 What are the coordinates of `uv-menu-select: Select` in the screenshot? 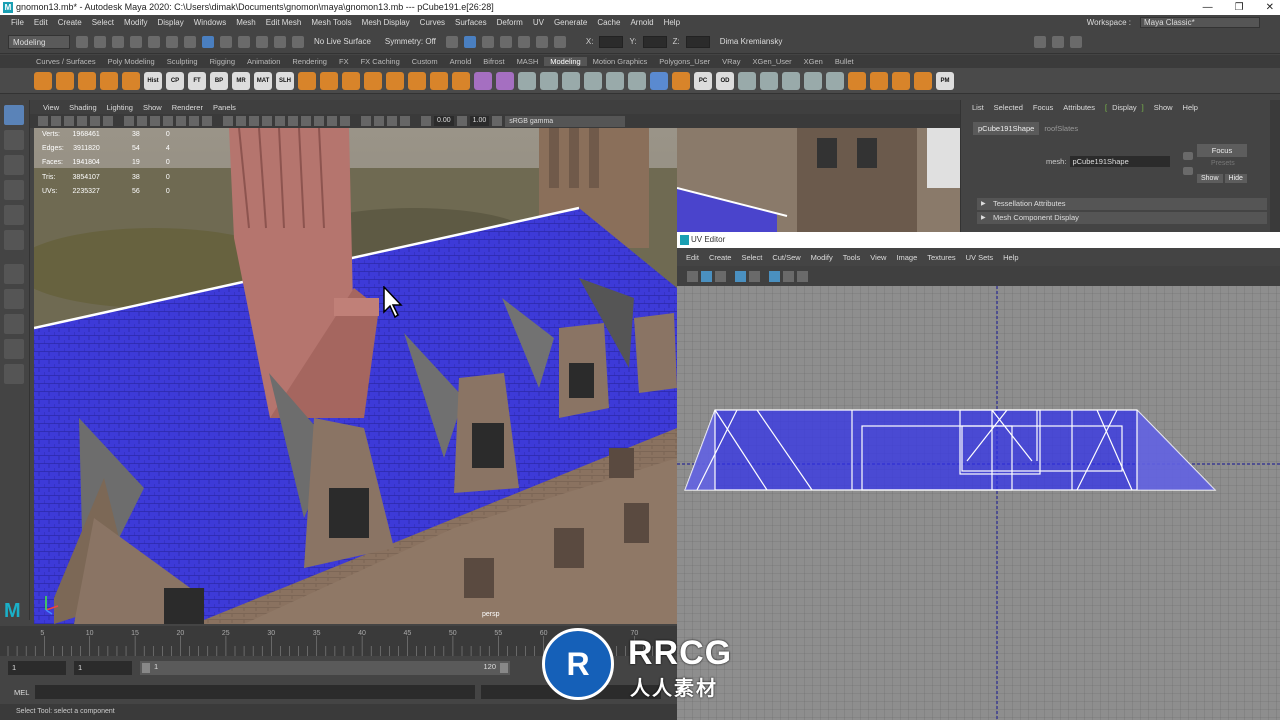 It's located at (751, 257).